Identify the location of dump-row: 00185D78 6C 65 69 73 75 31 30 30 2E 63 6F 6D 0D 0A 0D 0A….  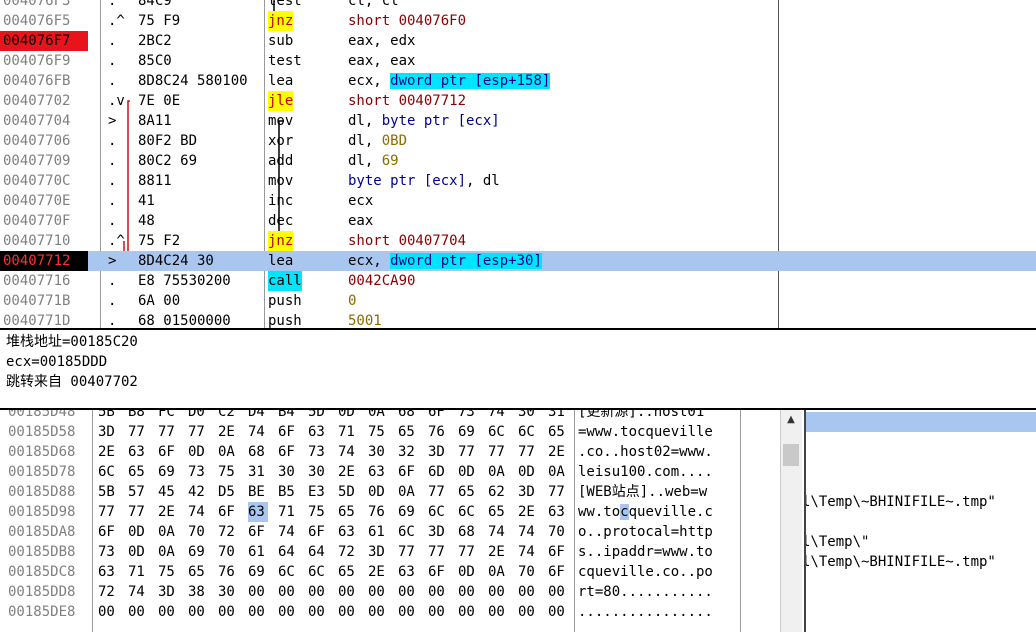
(390, 472).